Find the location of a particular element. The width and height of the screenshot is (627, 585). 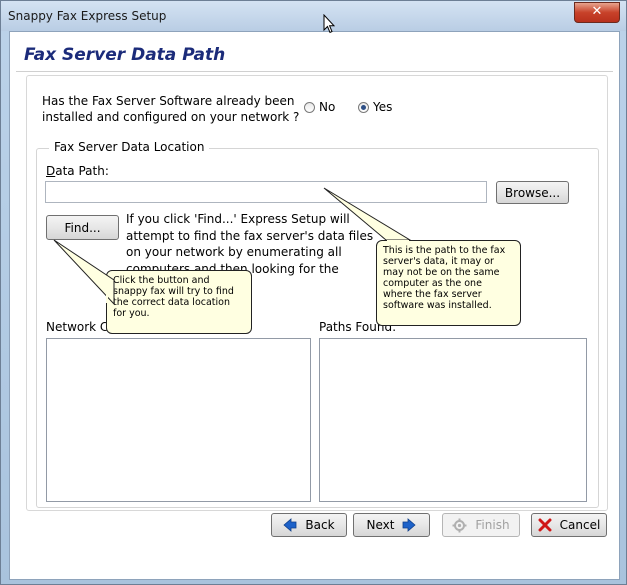

data-path-input is located at coordinates (266, 192).